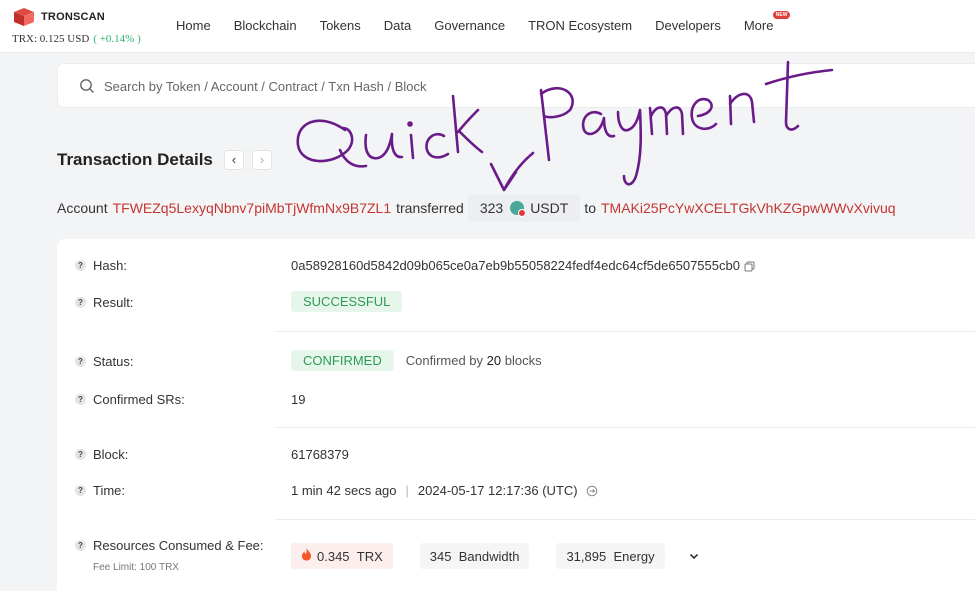  I want to click on trx-fee-pill: 0.345 TRX, so click(342, 556).